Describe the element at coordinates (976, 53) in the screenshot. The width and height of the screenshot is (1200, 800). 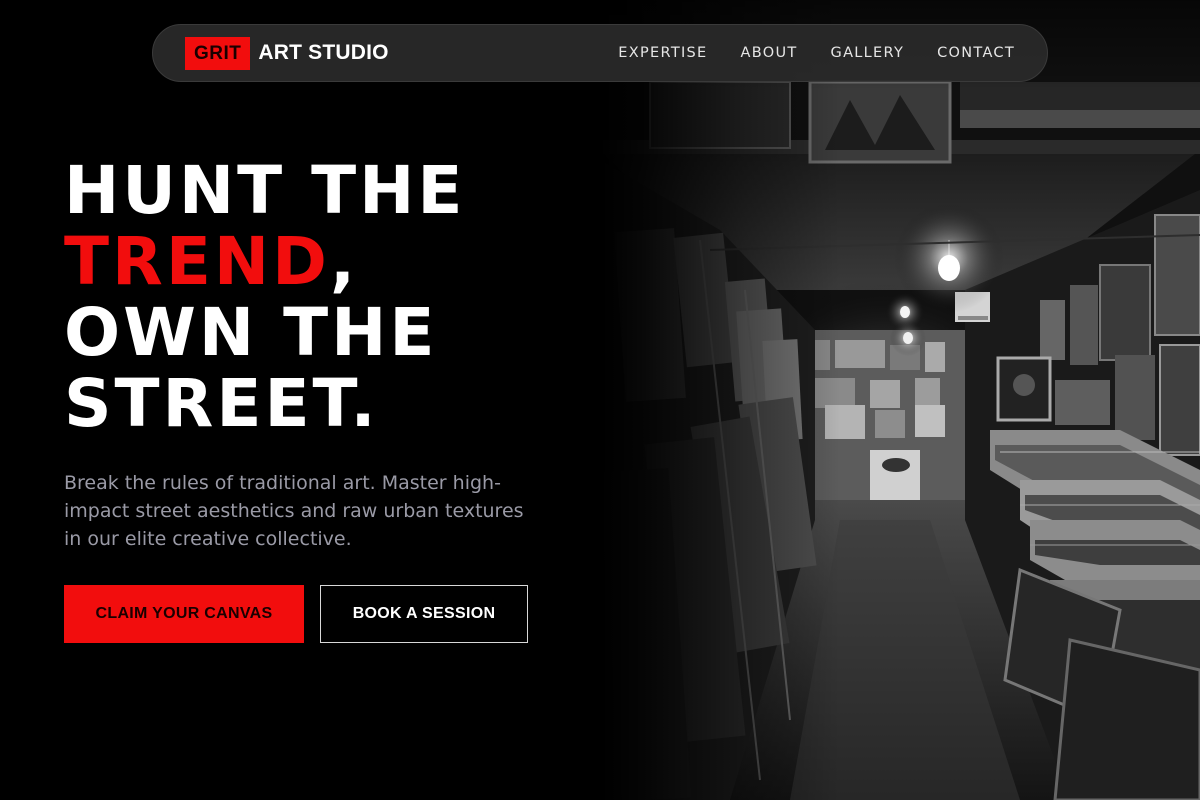
I see `nav-link-contact: CONTACT` at that location.